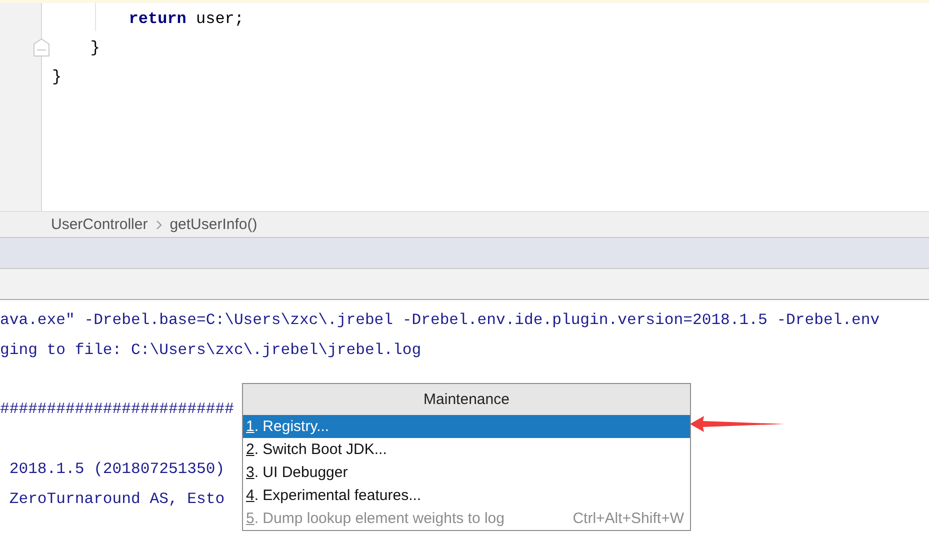 This screenshot has height=552, width=929. I want to click on fold-icon, so click(41, 47).